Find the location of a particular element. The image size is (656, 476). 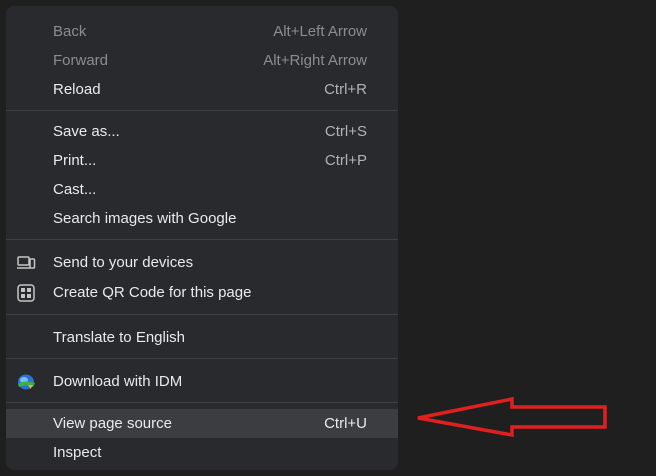

menu-item-label: Create QR Code for this page is located at coordinates (152, 292).